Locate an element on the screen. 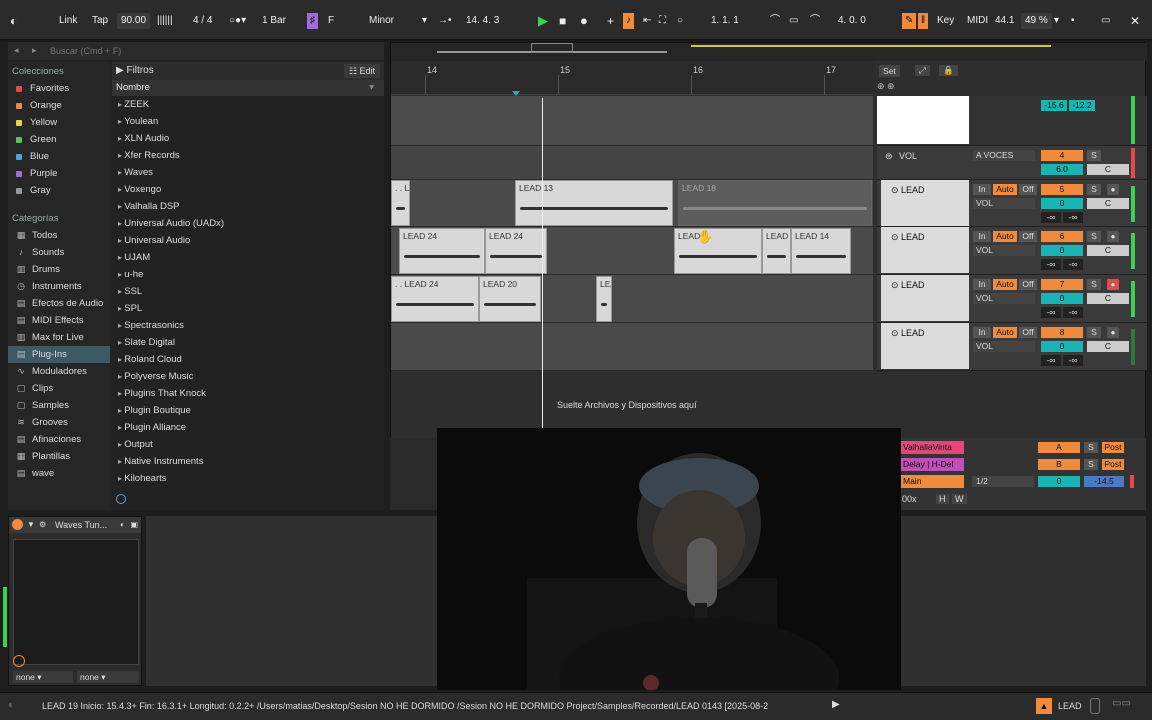  metronome-icon: ○●▾ is located at coordinates (237, 21).